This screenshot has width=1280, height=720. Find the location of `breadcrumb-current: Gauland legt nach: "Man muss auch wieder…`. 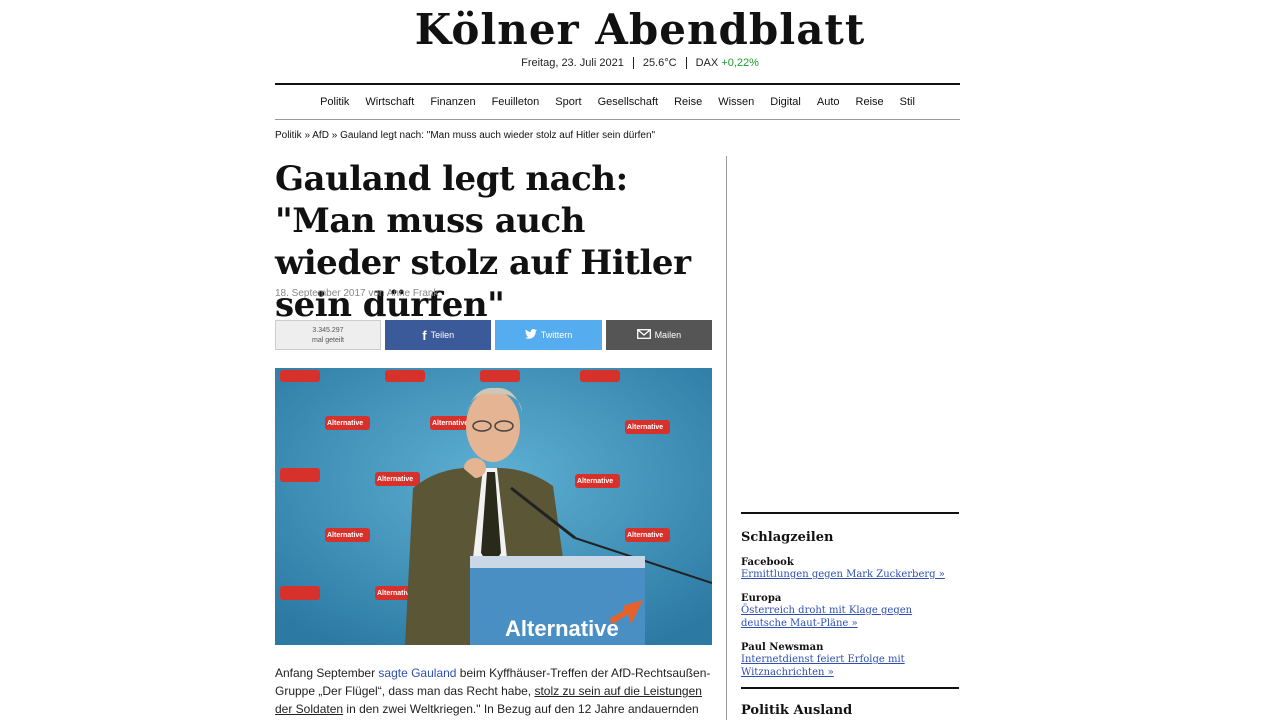

breadcrumb-current: Gauland legt nach: "Man muss auch wieder… is located at coordinates (498, 135).